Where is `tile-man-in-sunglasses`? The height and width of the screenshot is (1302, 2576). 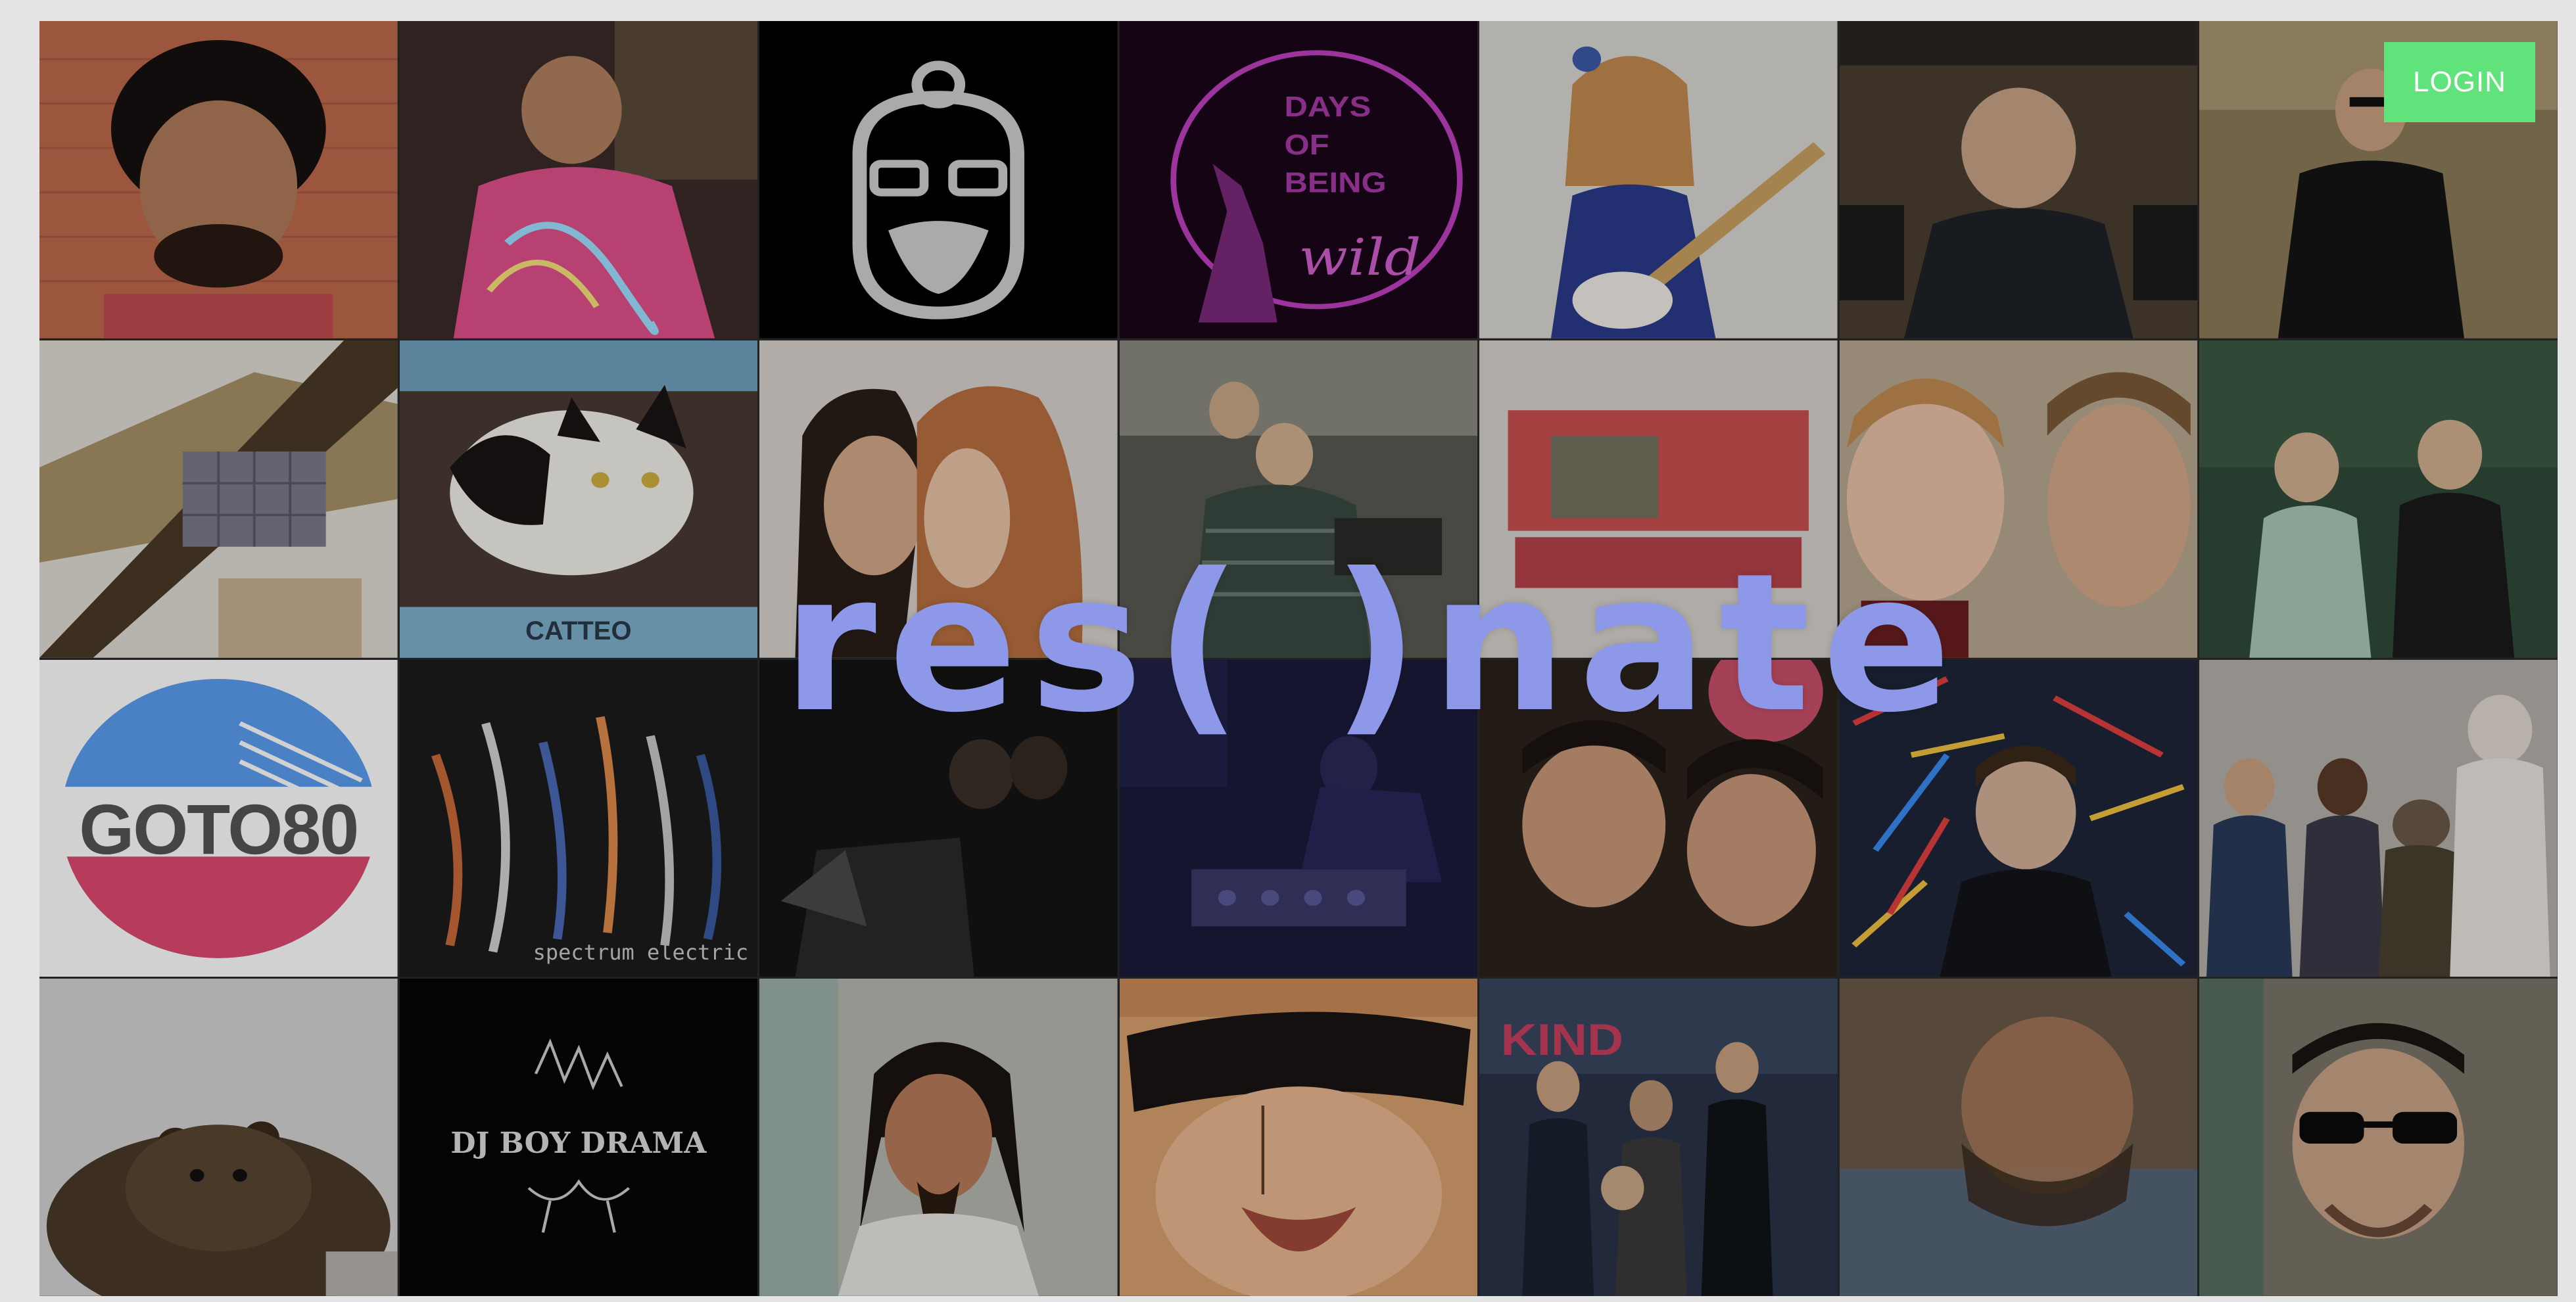 tile-man-in-sunglasses is located at coordinates (2379, 1137).